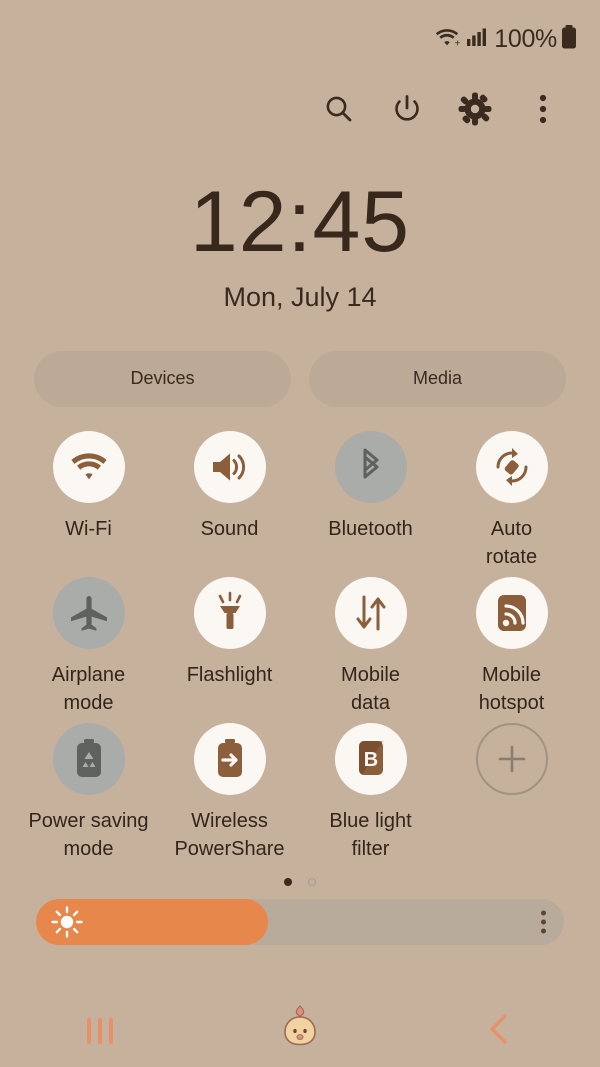 The width and height of the screenshot is (600, 1067). Describe the element at coordinates (370, 612) in the screenshot. I see `mobile-data-icon` at that location.